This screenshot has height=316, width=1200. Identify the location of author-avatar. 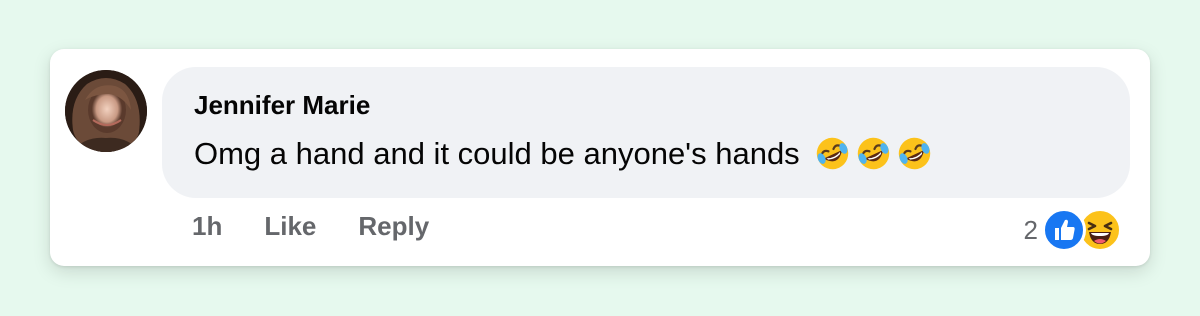
(106, 111).